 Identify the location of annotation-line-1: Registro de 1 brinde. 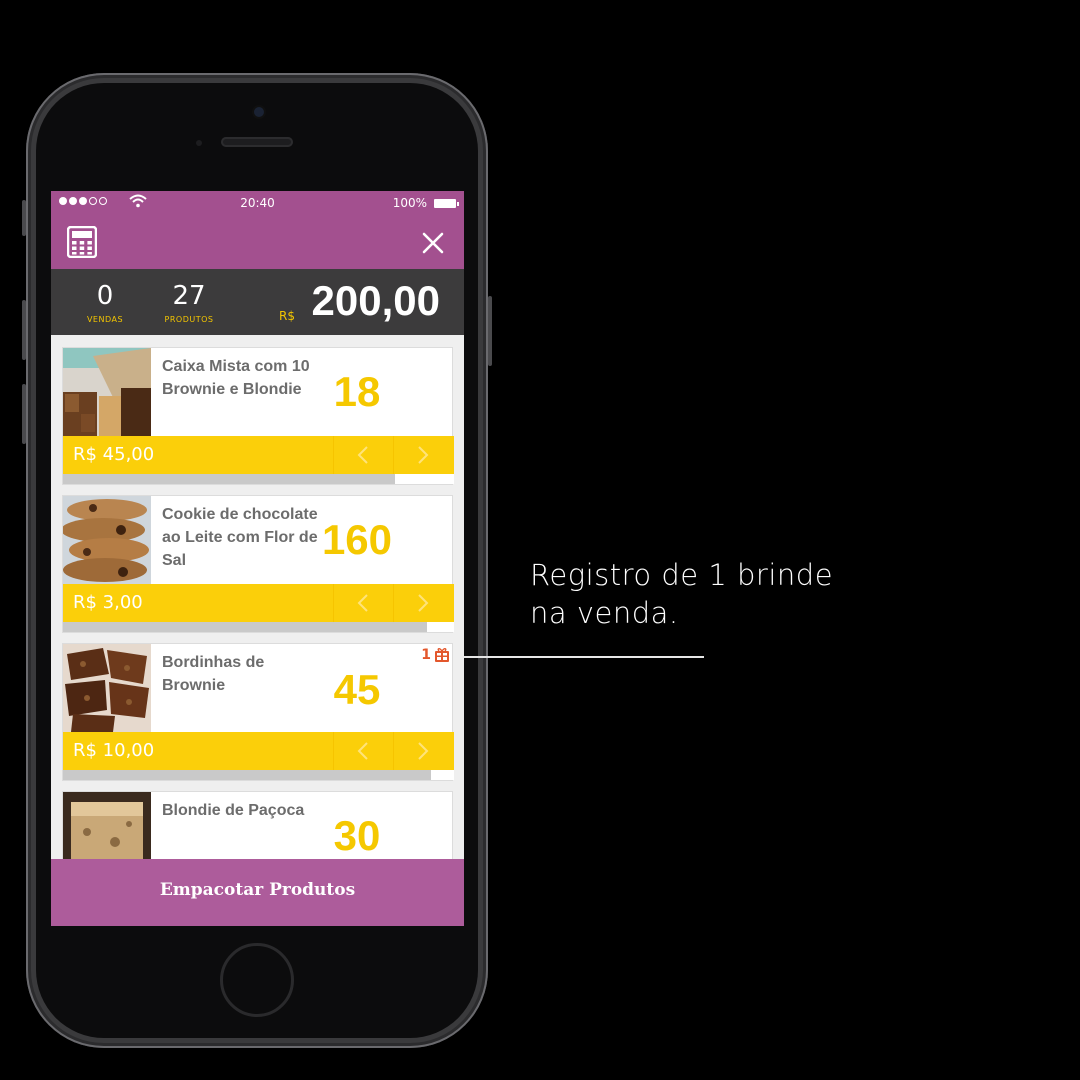
(682, 575).